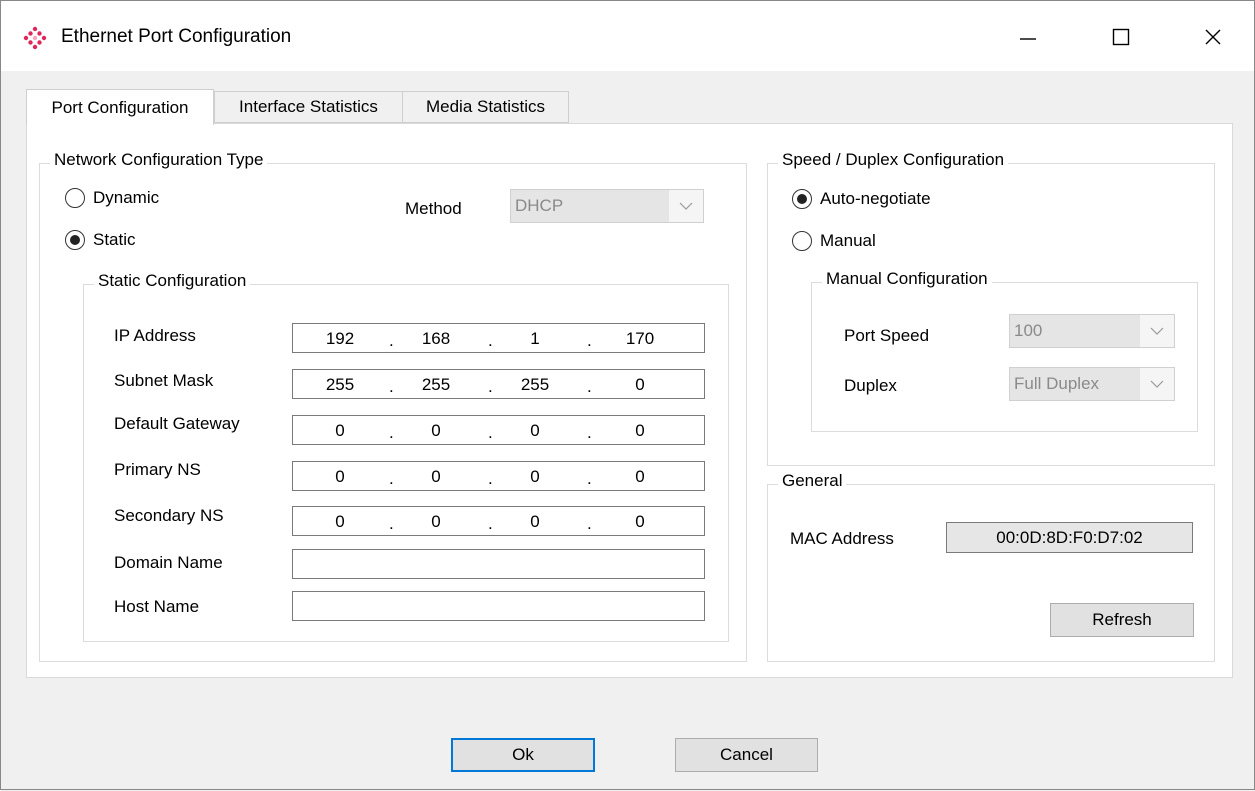 The width and height of the screenshot is (1255, 791). What do you see at coordinates (498, 521) in the screenshot?
I see `secondary-ns-field: 0 . 0 . 0 . 0` at bounding box center [498, 521].